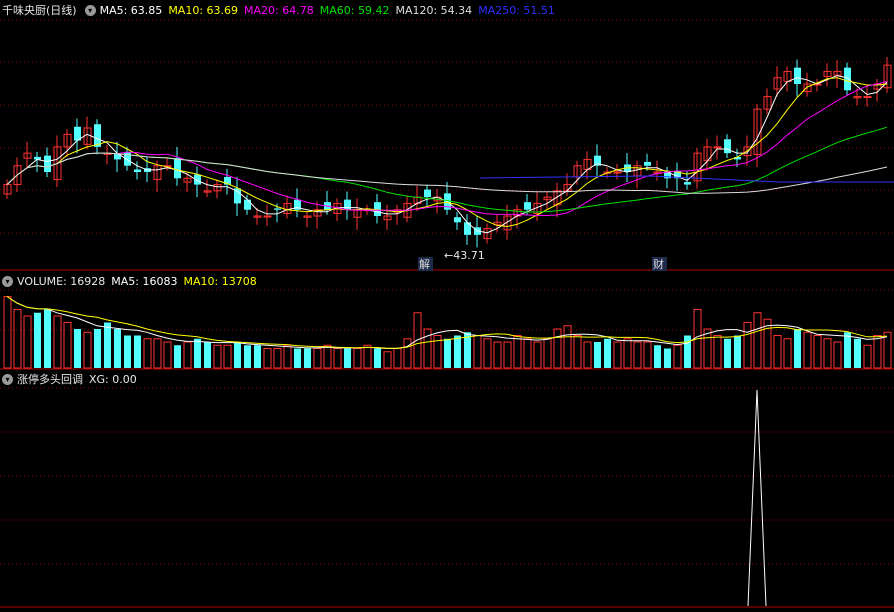 Image resolution: width=894 pixels, height=612 pixels. I want to click on low-price-label: ←43.71, so click(464, 255).